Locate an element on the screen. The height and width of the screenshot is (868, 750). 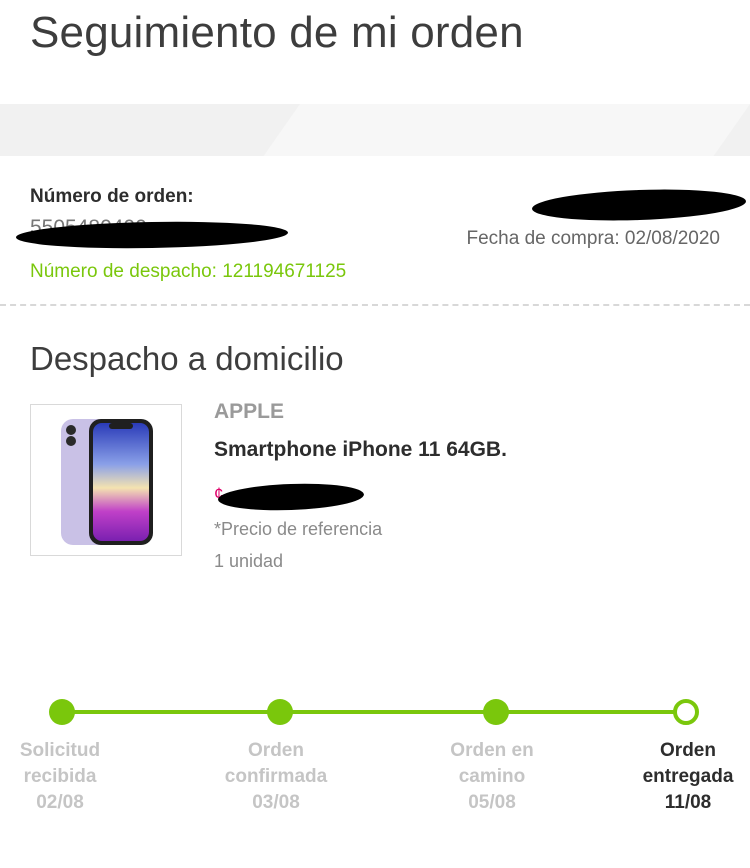
product-name: Smartphone iPhone 11 64GB. is located at coordinates (360, 450).